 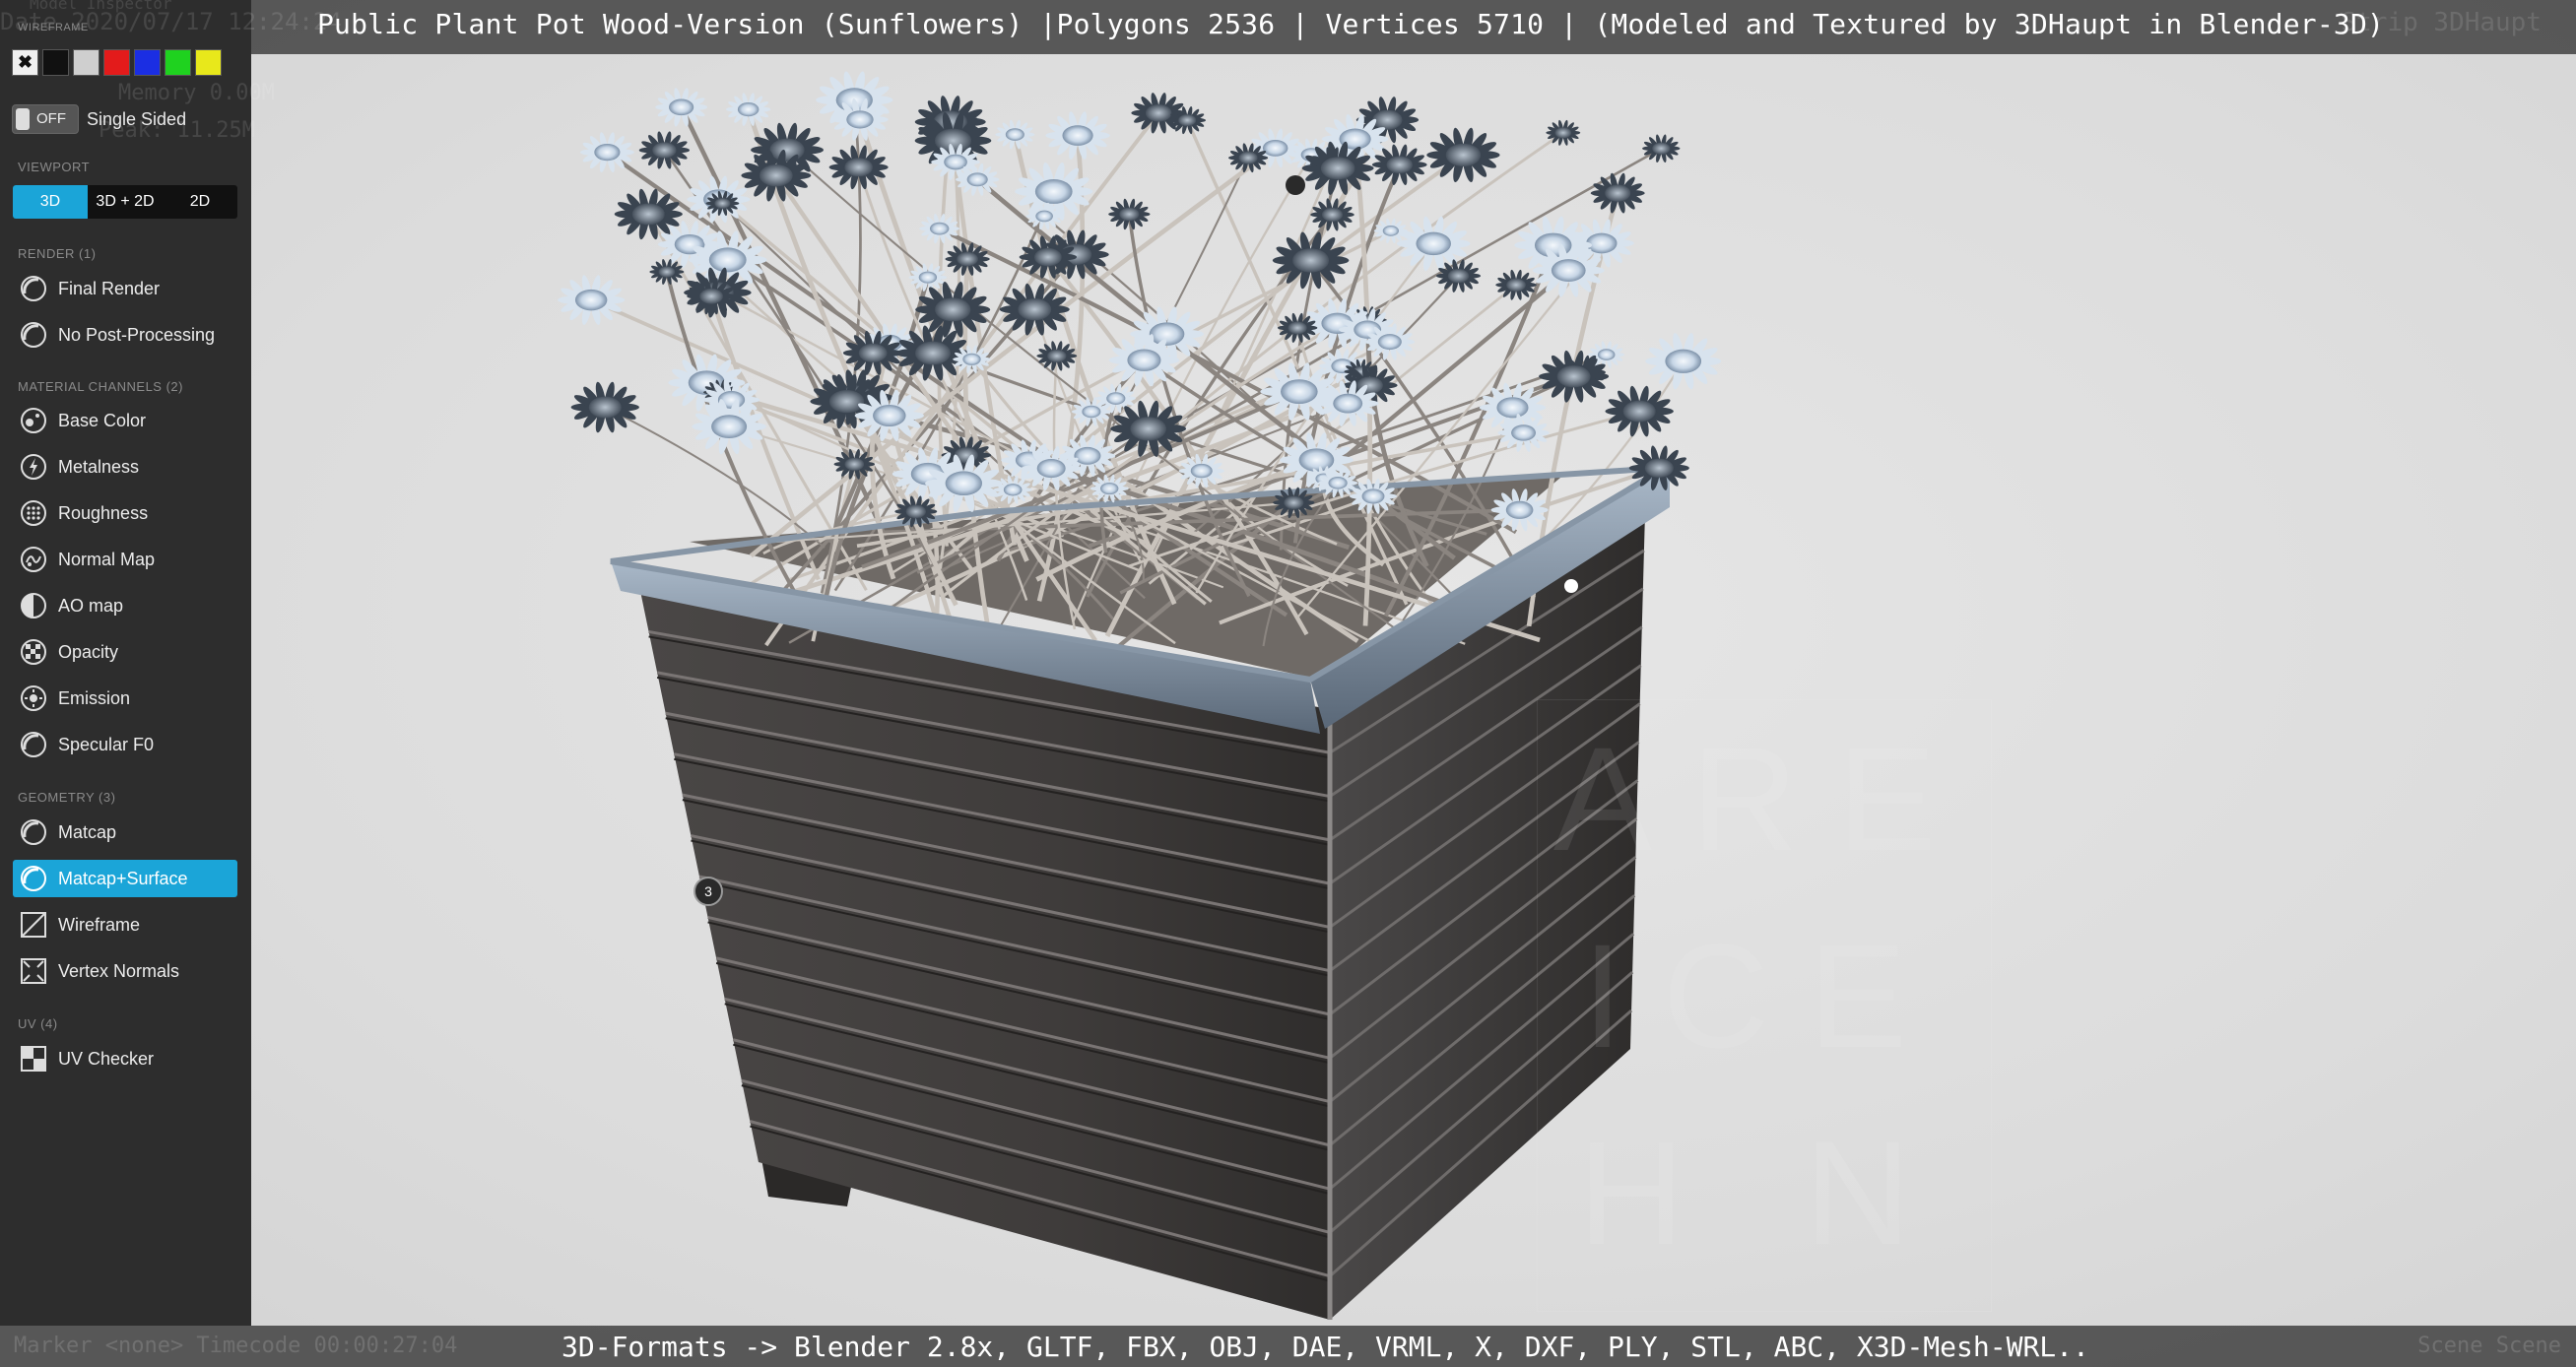 What do you see at coordinates (125, 605) in the screenshot?
I see `menu-ao-map: AO map` at bounding box center [125, 605].